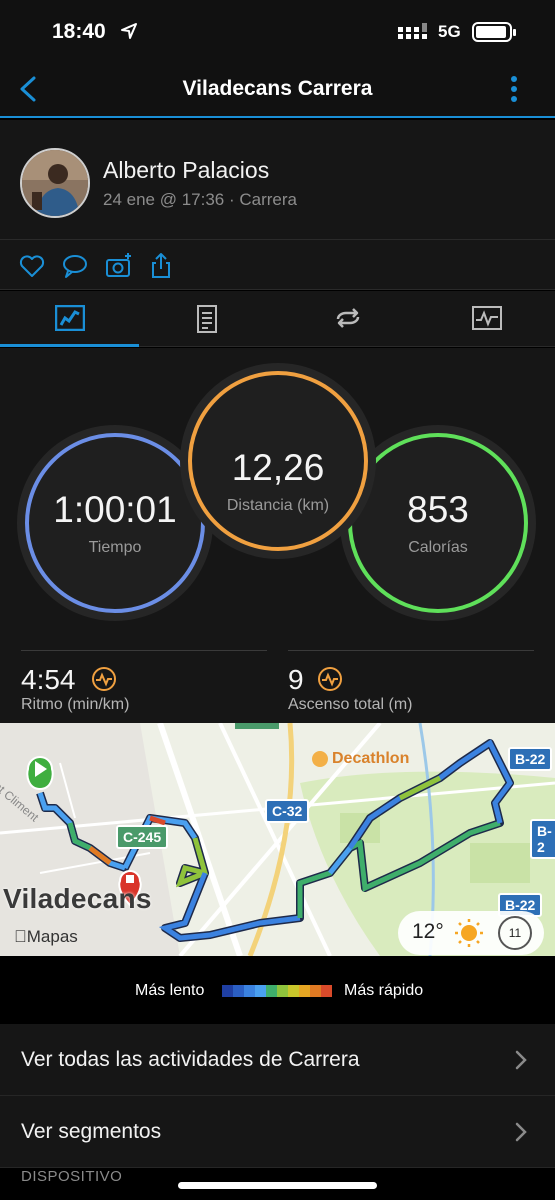  What do you see at coordinates (75, 266) in the screenshot?
I see `comment-icon` at bounding box center [75, 266].